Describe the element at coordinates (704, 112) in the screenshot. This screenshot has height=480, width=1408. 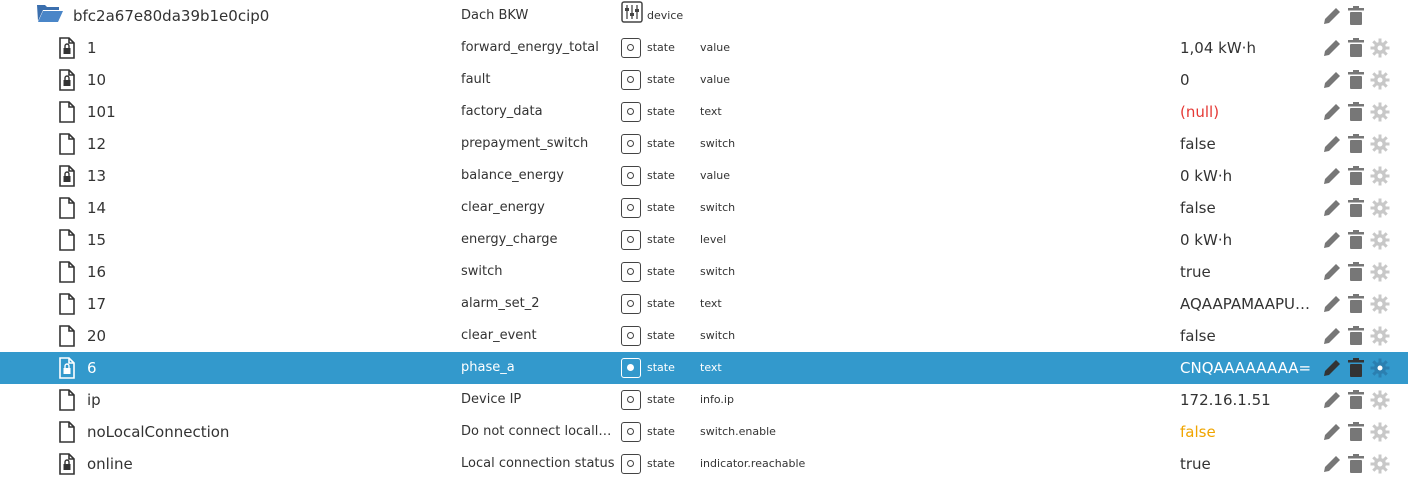
I see `tree-row-state: 101 factory_data state text (null)` at that location.